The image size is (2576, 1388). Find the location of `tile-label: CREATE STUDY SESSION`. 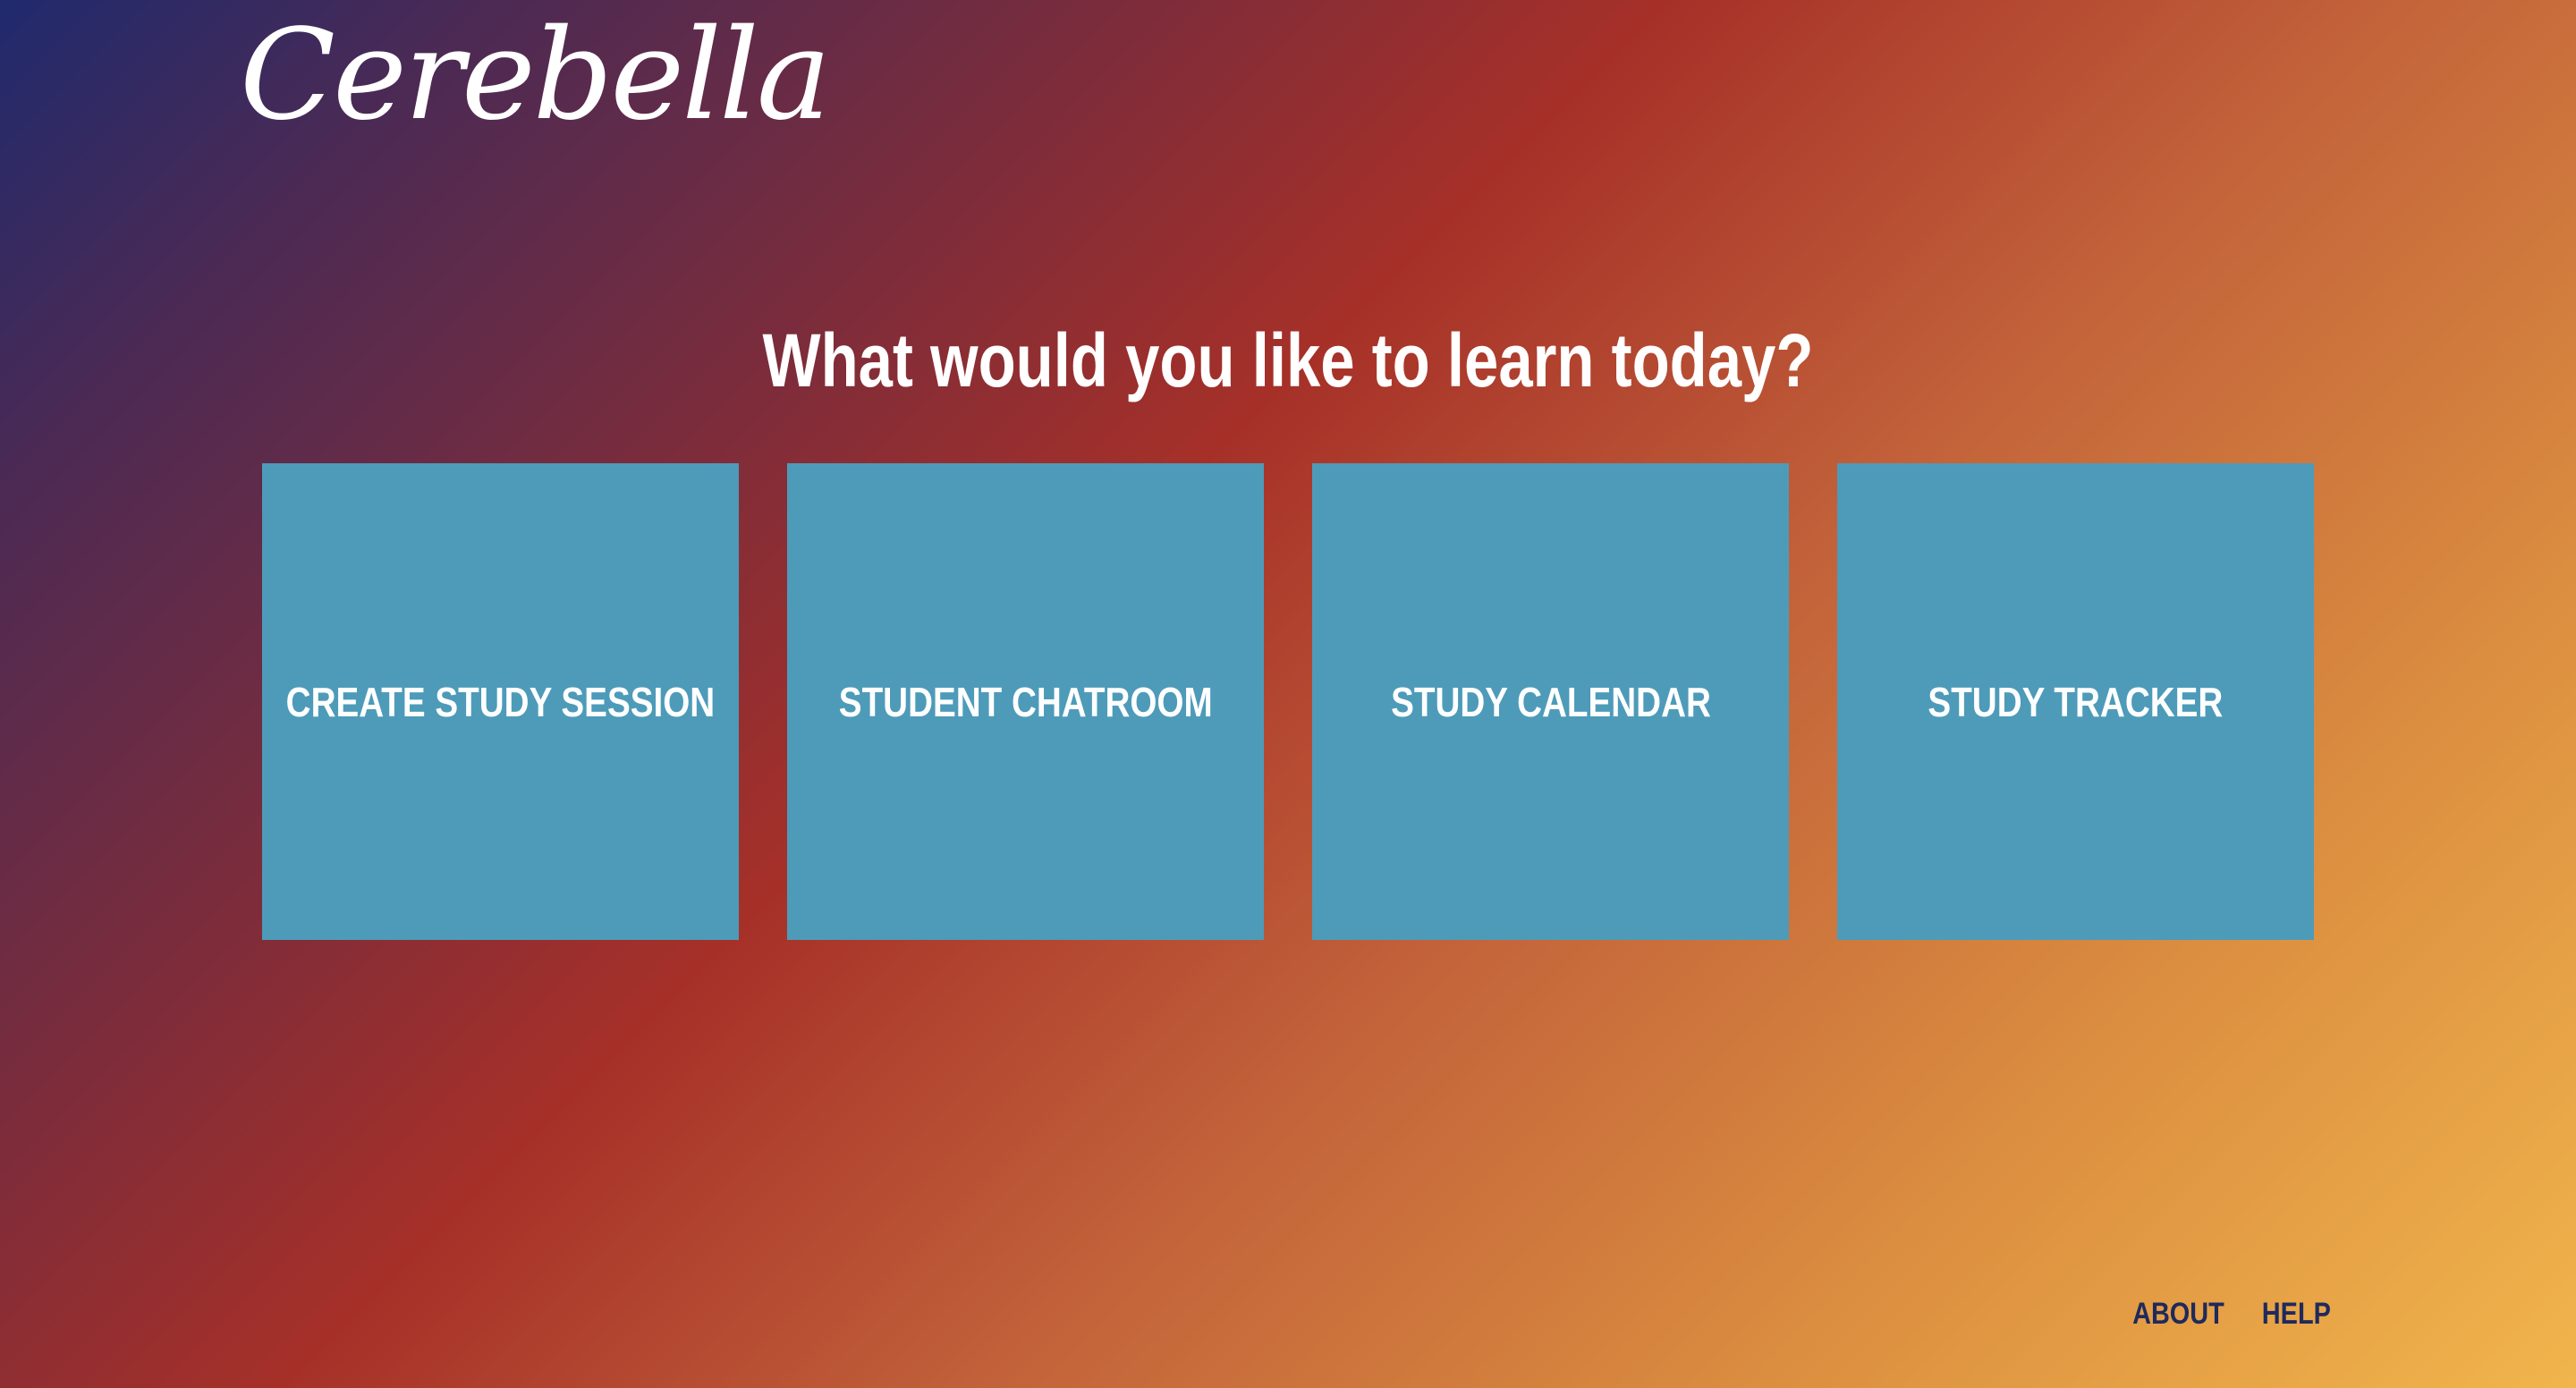

tile-label: CREATE STUDY SESSION is located at coordinates (500, 702).